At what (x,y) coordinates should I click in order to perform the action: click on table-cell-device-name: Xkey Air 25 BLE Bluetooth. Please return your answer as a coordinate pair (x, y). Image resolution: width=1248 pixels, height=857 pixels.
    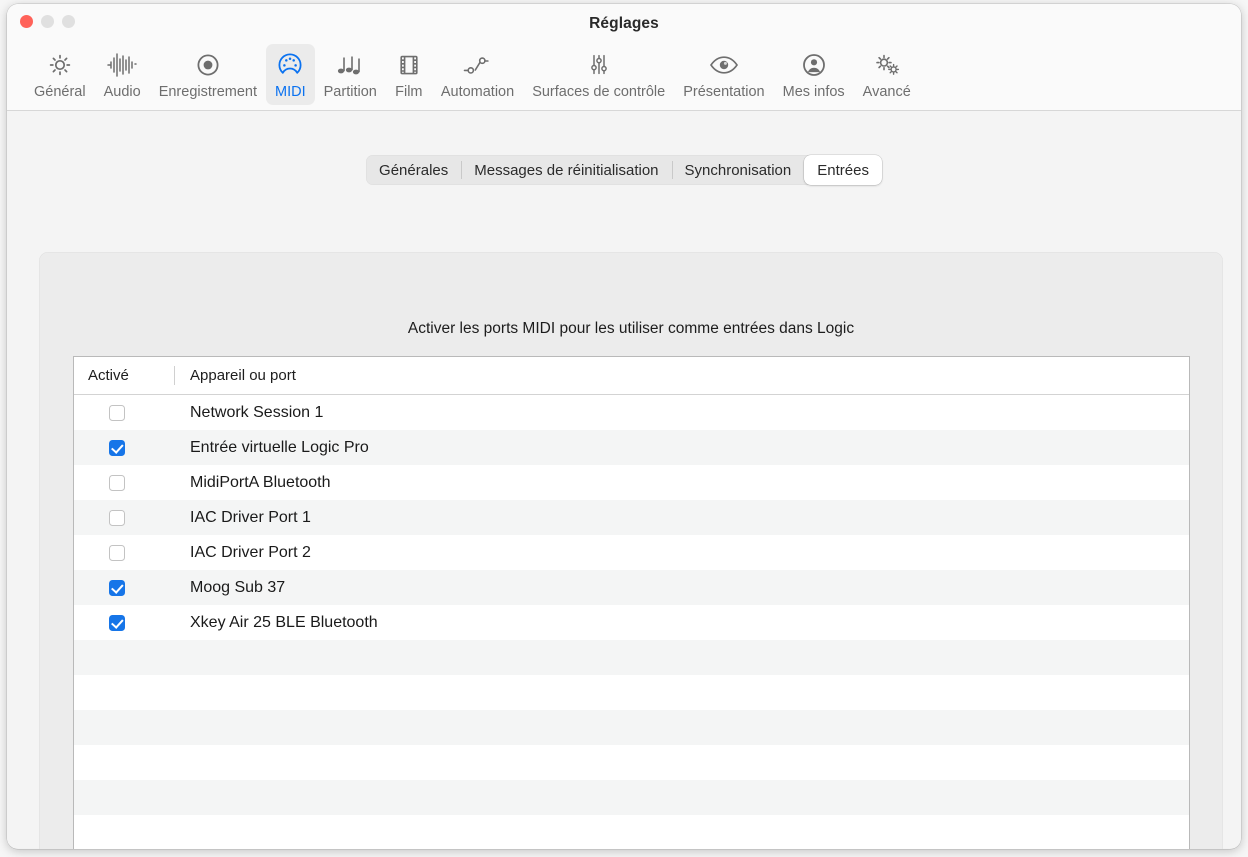
    Looking at the image, I should click on (284, 622).